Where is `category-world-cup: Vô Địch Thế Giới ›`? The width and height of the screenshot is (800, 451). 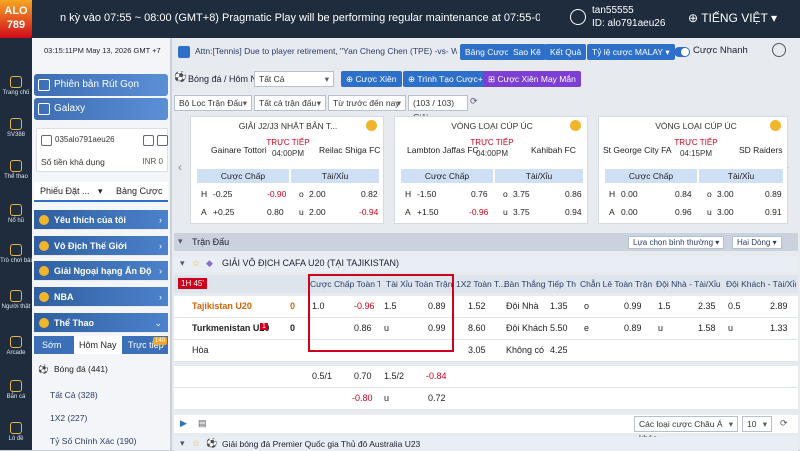 category-world-cup: Vô Địch Thế Giới › is located at coordinates (101, 246).